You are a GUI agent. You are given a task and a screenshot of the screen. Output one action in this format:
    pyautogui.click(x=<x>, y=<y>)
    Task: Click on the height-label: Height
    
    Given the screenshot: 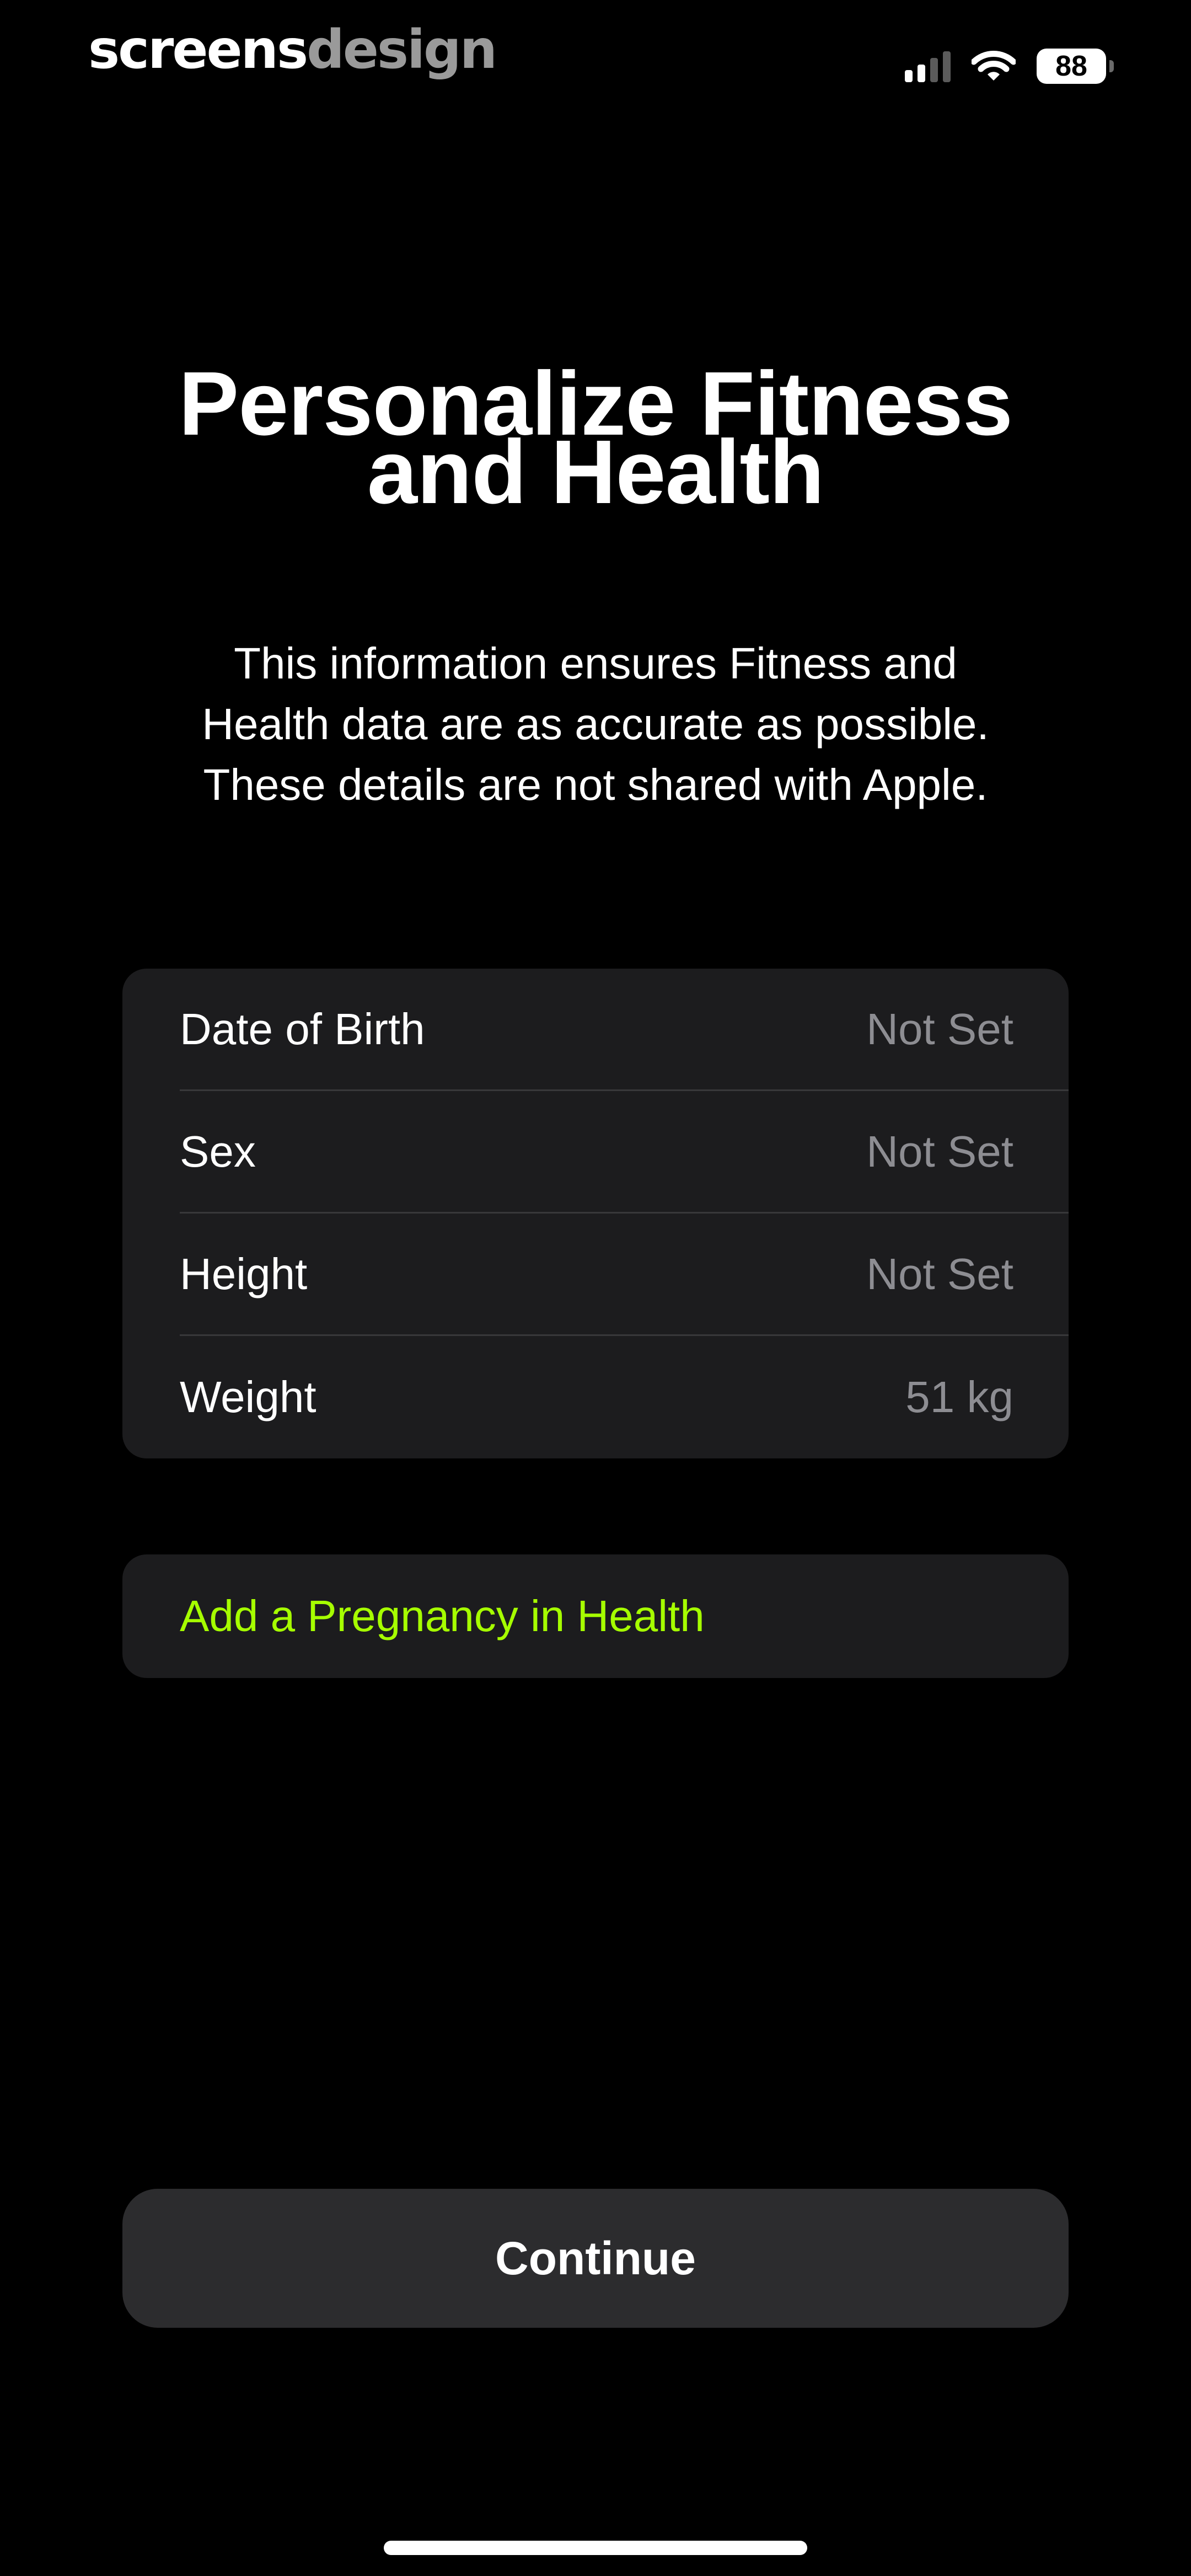 What is the action you would take?
    pyautogui.click(x=244, y=1273)
    